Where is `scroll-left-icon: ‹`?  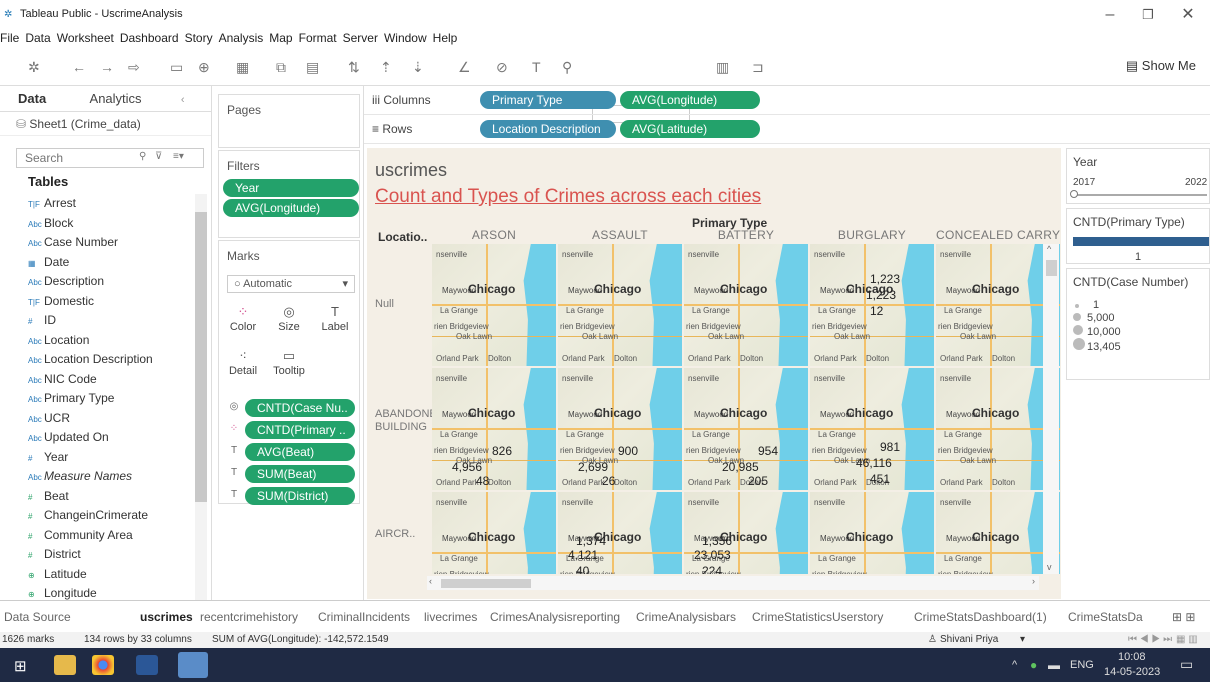 scroll-left-icon: ‹ is located at coordinates (430, 581).